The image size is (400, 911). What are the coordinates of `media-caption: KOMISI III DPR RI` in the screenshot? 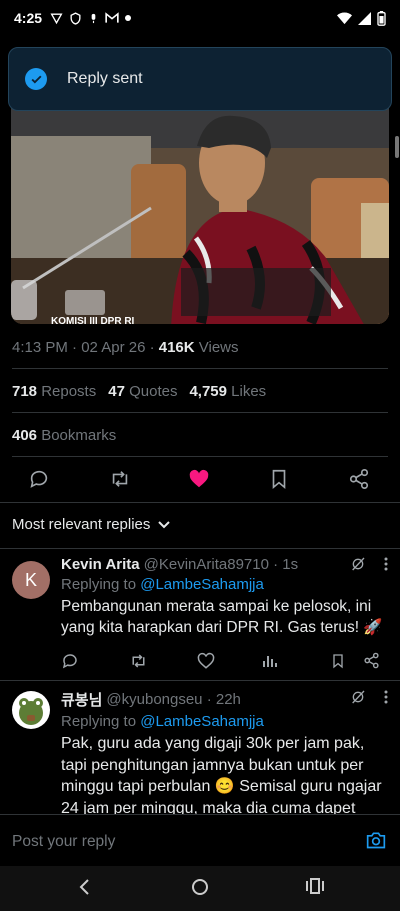 It's located at (93, 320).